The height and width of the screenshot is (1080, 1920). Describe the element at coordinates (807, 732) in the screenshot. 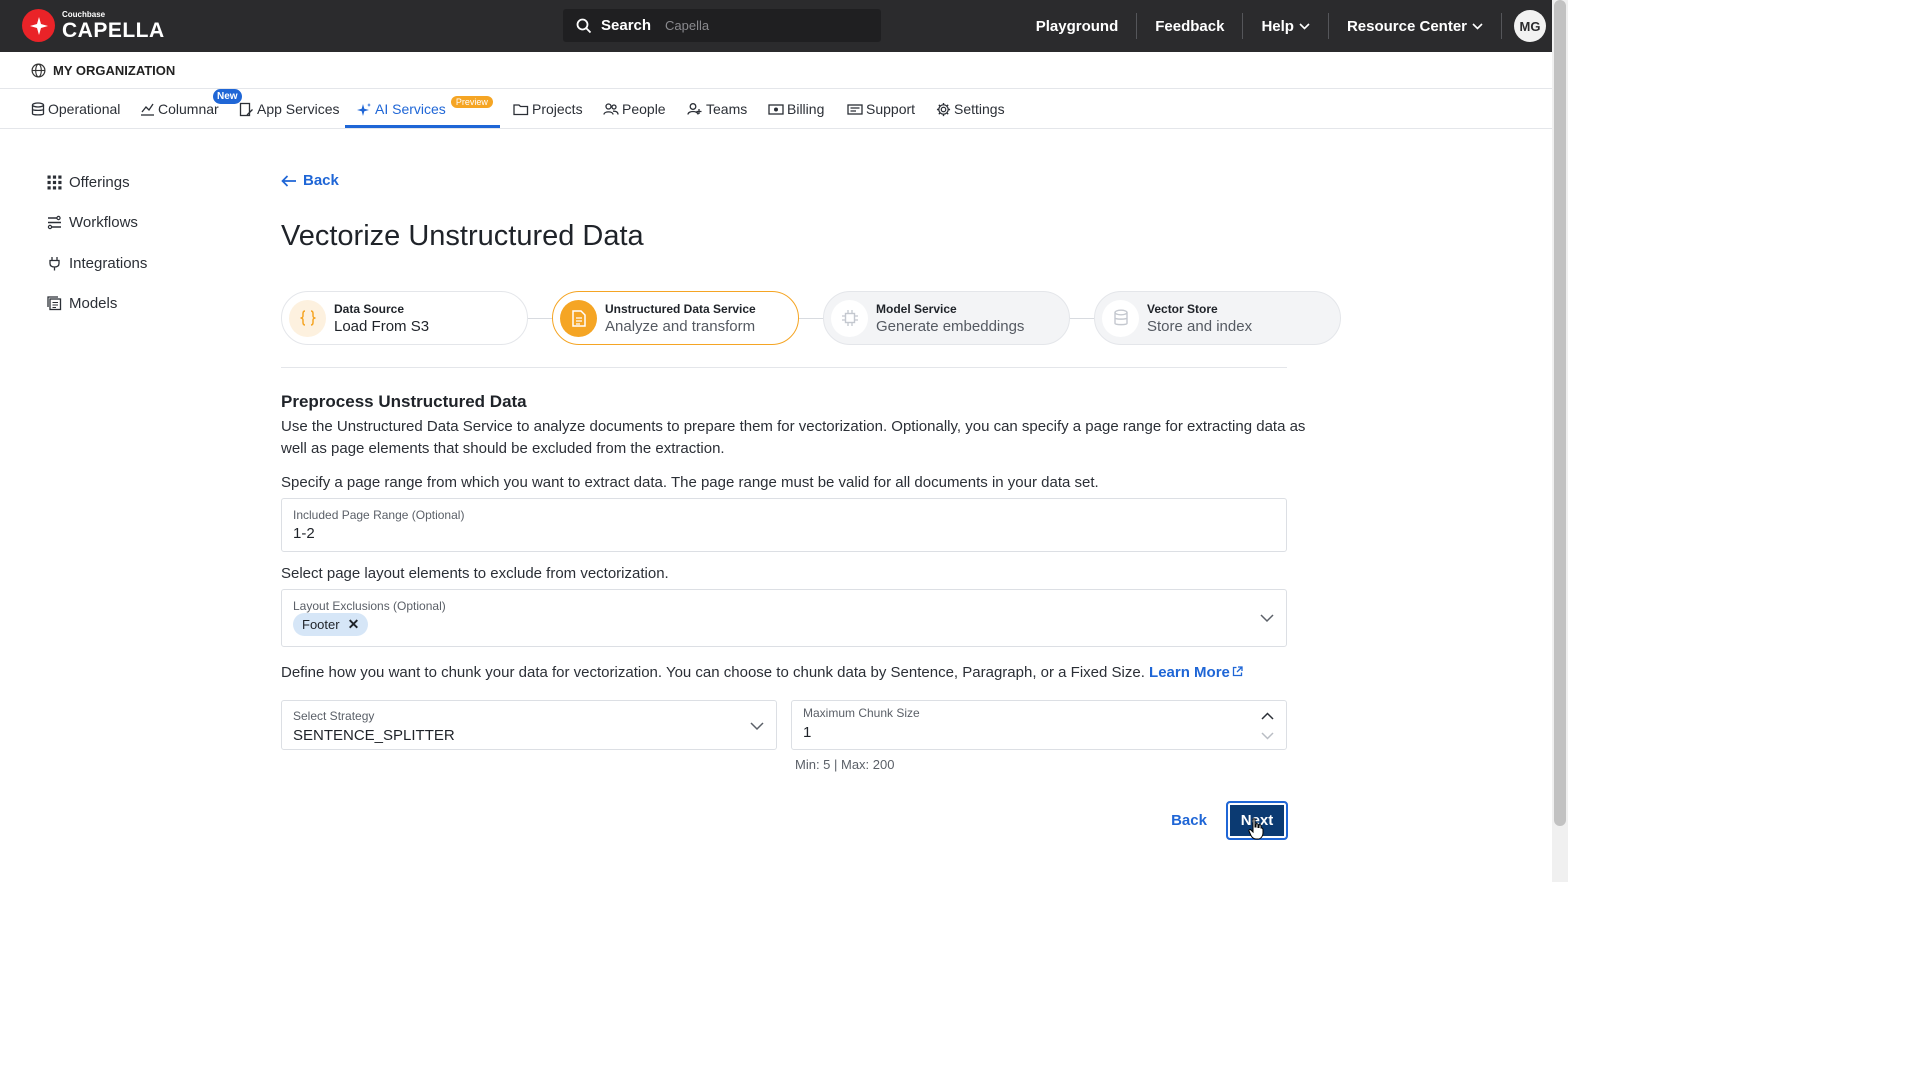

I see `chunk-size-input: 1` at that location.